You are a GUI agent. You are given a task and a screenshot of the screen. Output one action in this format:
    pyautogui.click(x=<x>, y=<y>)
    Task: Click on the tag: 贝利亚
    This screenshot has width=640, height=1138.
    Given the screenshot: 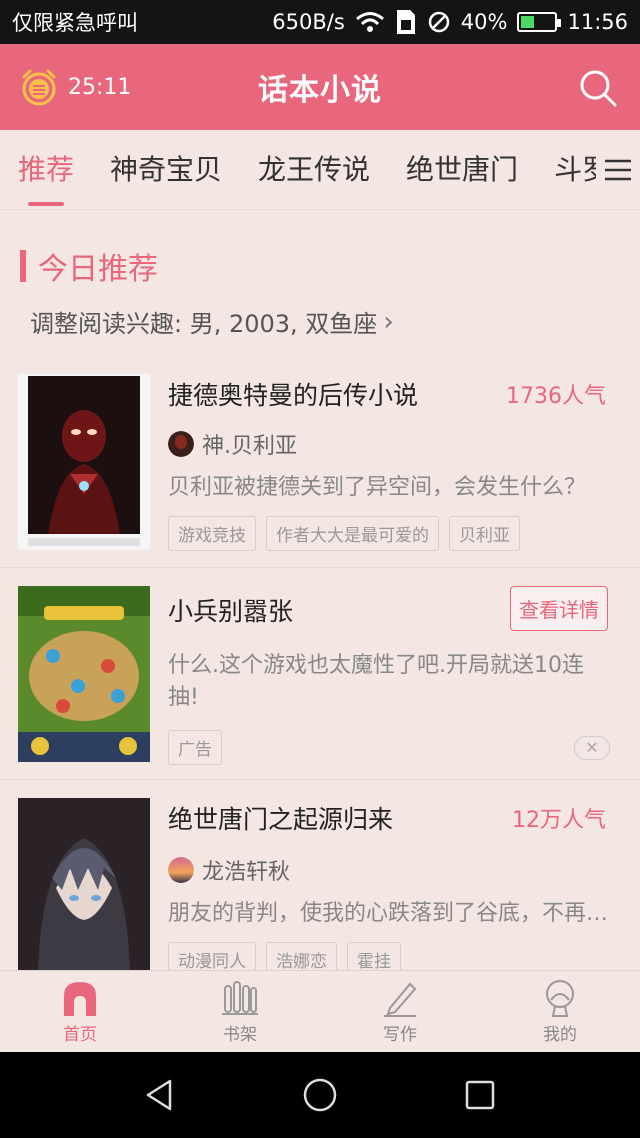 What is the action you would take?
    pyautogui.click(x=484, y=533)
    